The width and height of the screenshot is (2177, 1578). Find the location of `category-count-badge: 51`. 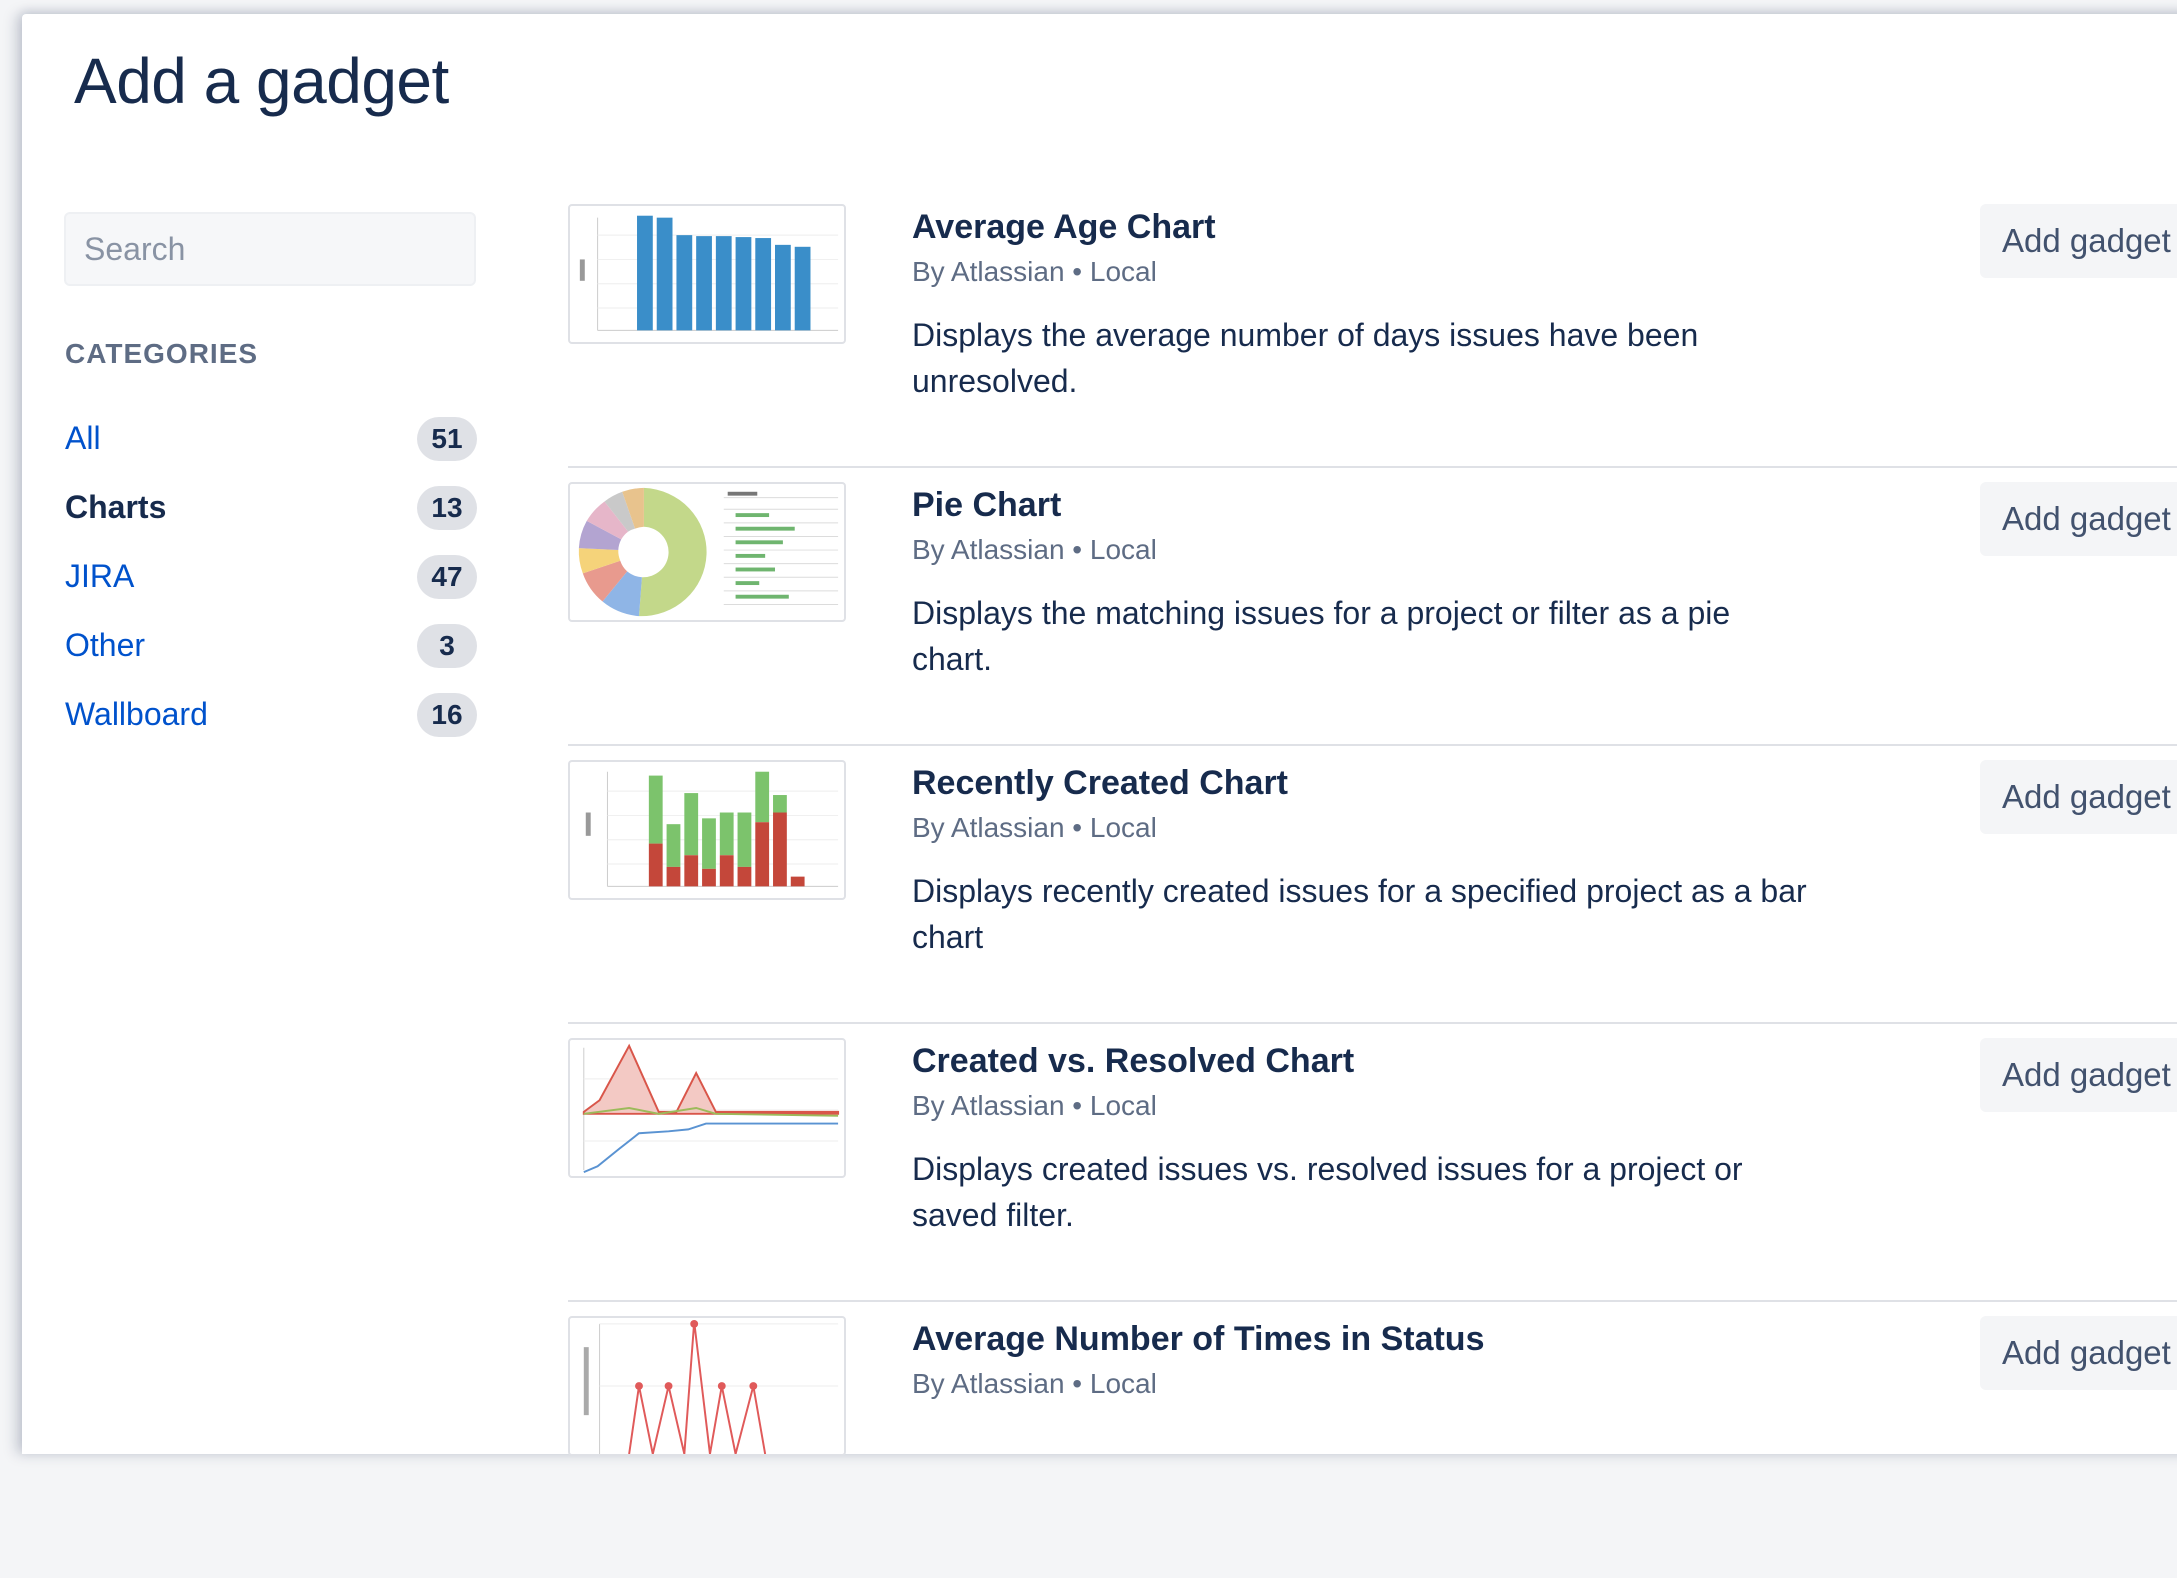

category-count-badge: 51 is located at coordinates (447, 438).